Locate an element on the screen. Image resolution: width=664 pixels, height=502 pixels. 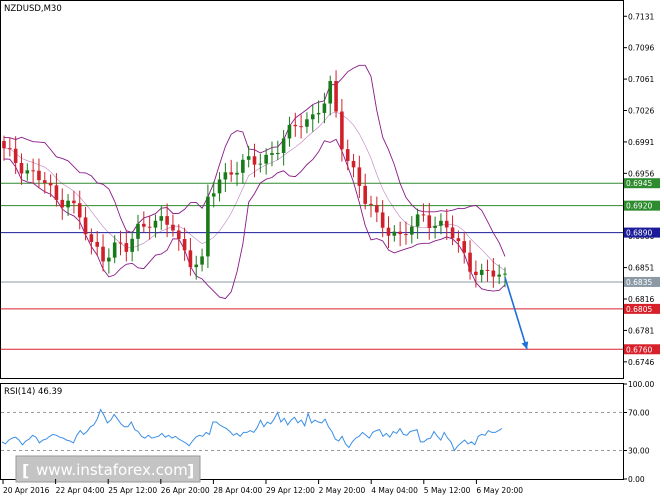
rsi-tick-label: 70.00 is located at coordinates (639, 413).